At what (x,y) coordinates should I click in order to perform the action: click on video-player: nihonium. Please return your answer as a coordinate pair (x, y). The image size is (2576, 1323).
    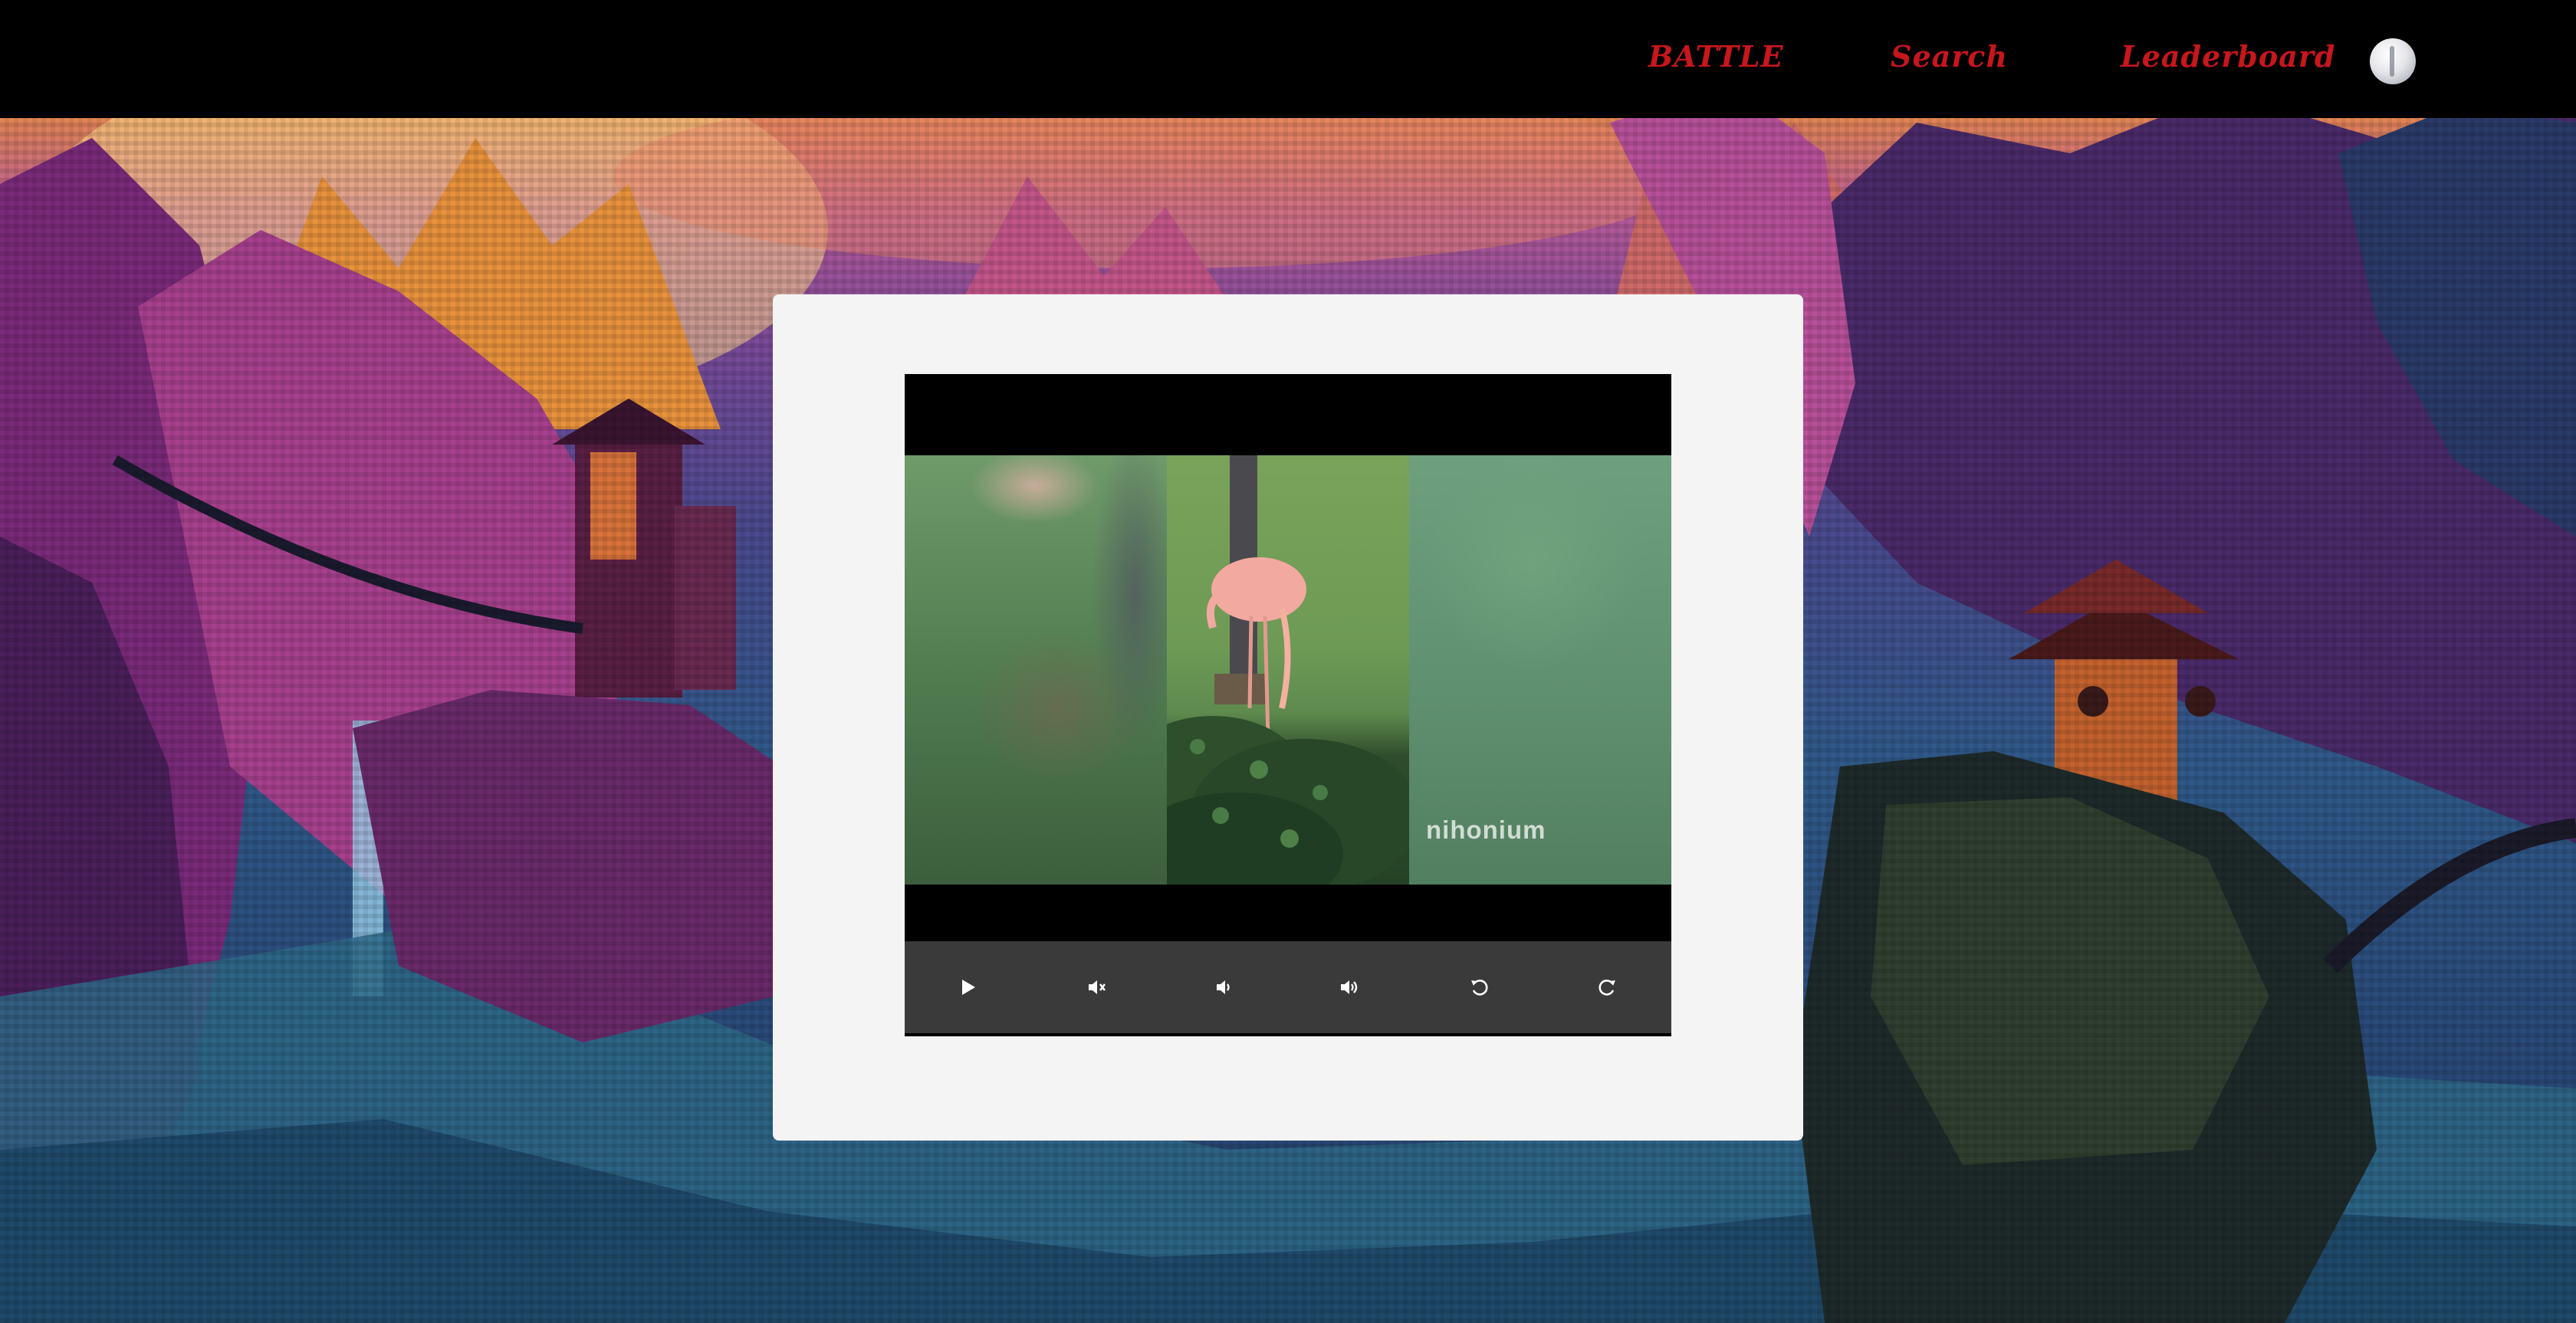
    Looking at the image, I should click on (1288, 705).